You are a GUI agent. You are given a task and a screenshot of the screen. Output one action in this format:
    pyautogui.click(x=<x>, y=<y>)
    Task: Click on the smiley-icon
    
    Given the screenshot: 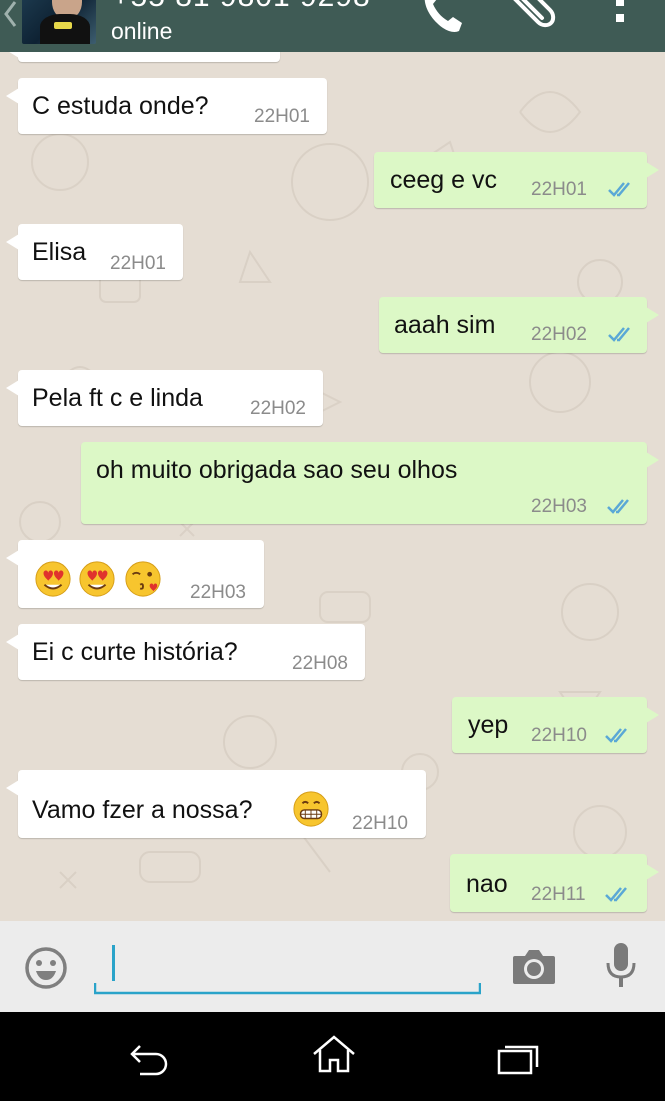 What is the action you would take?
    pyautogui.click(x=46, y=968)
    